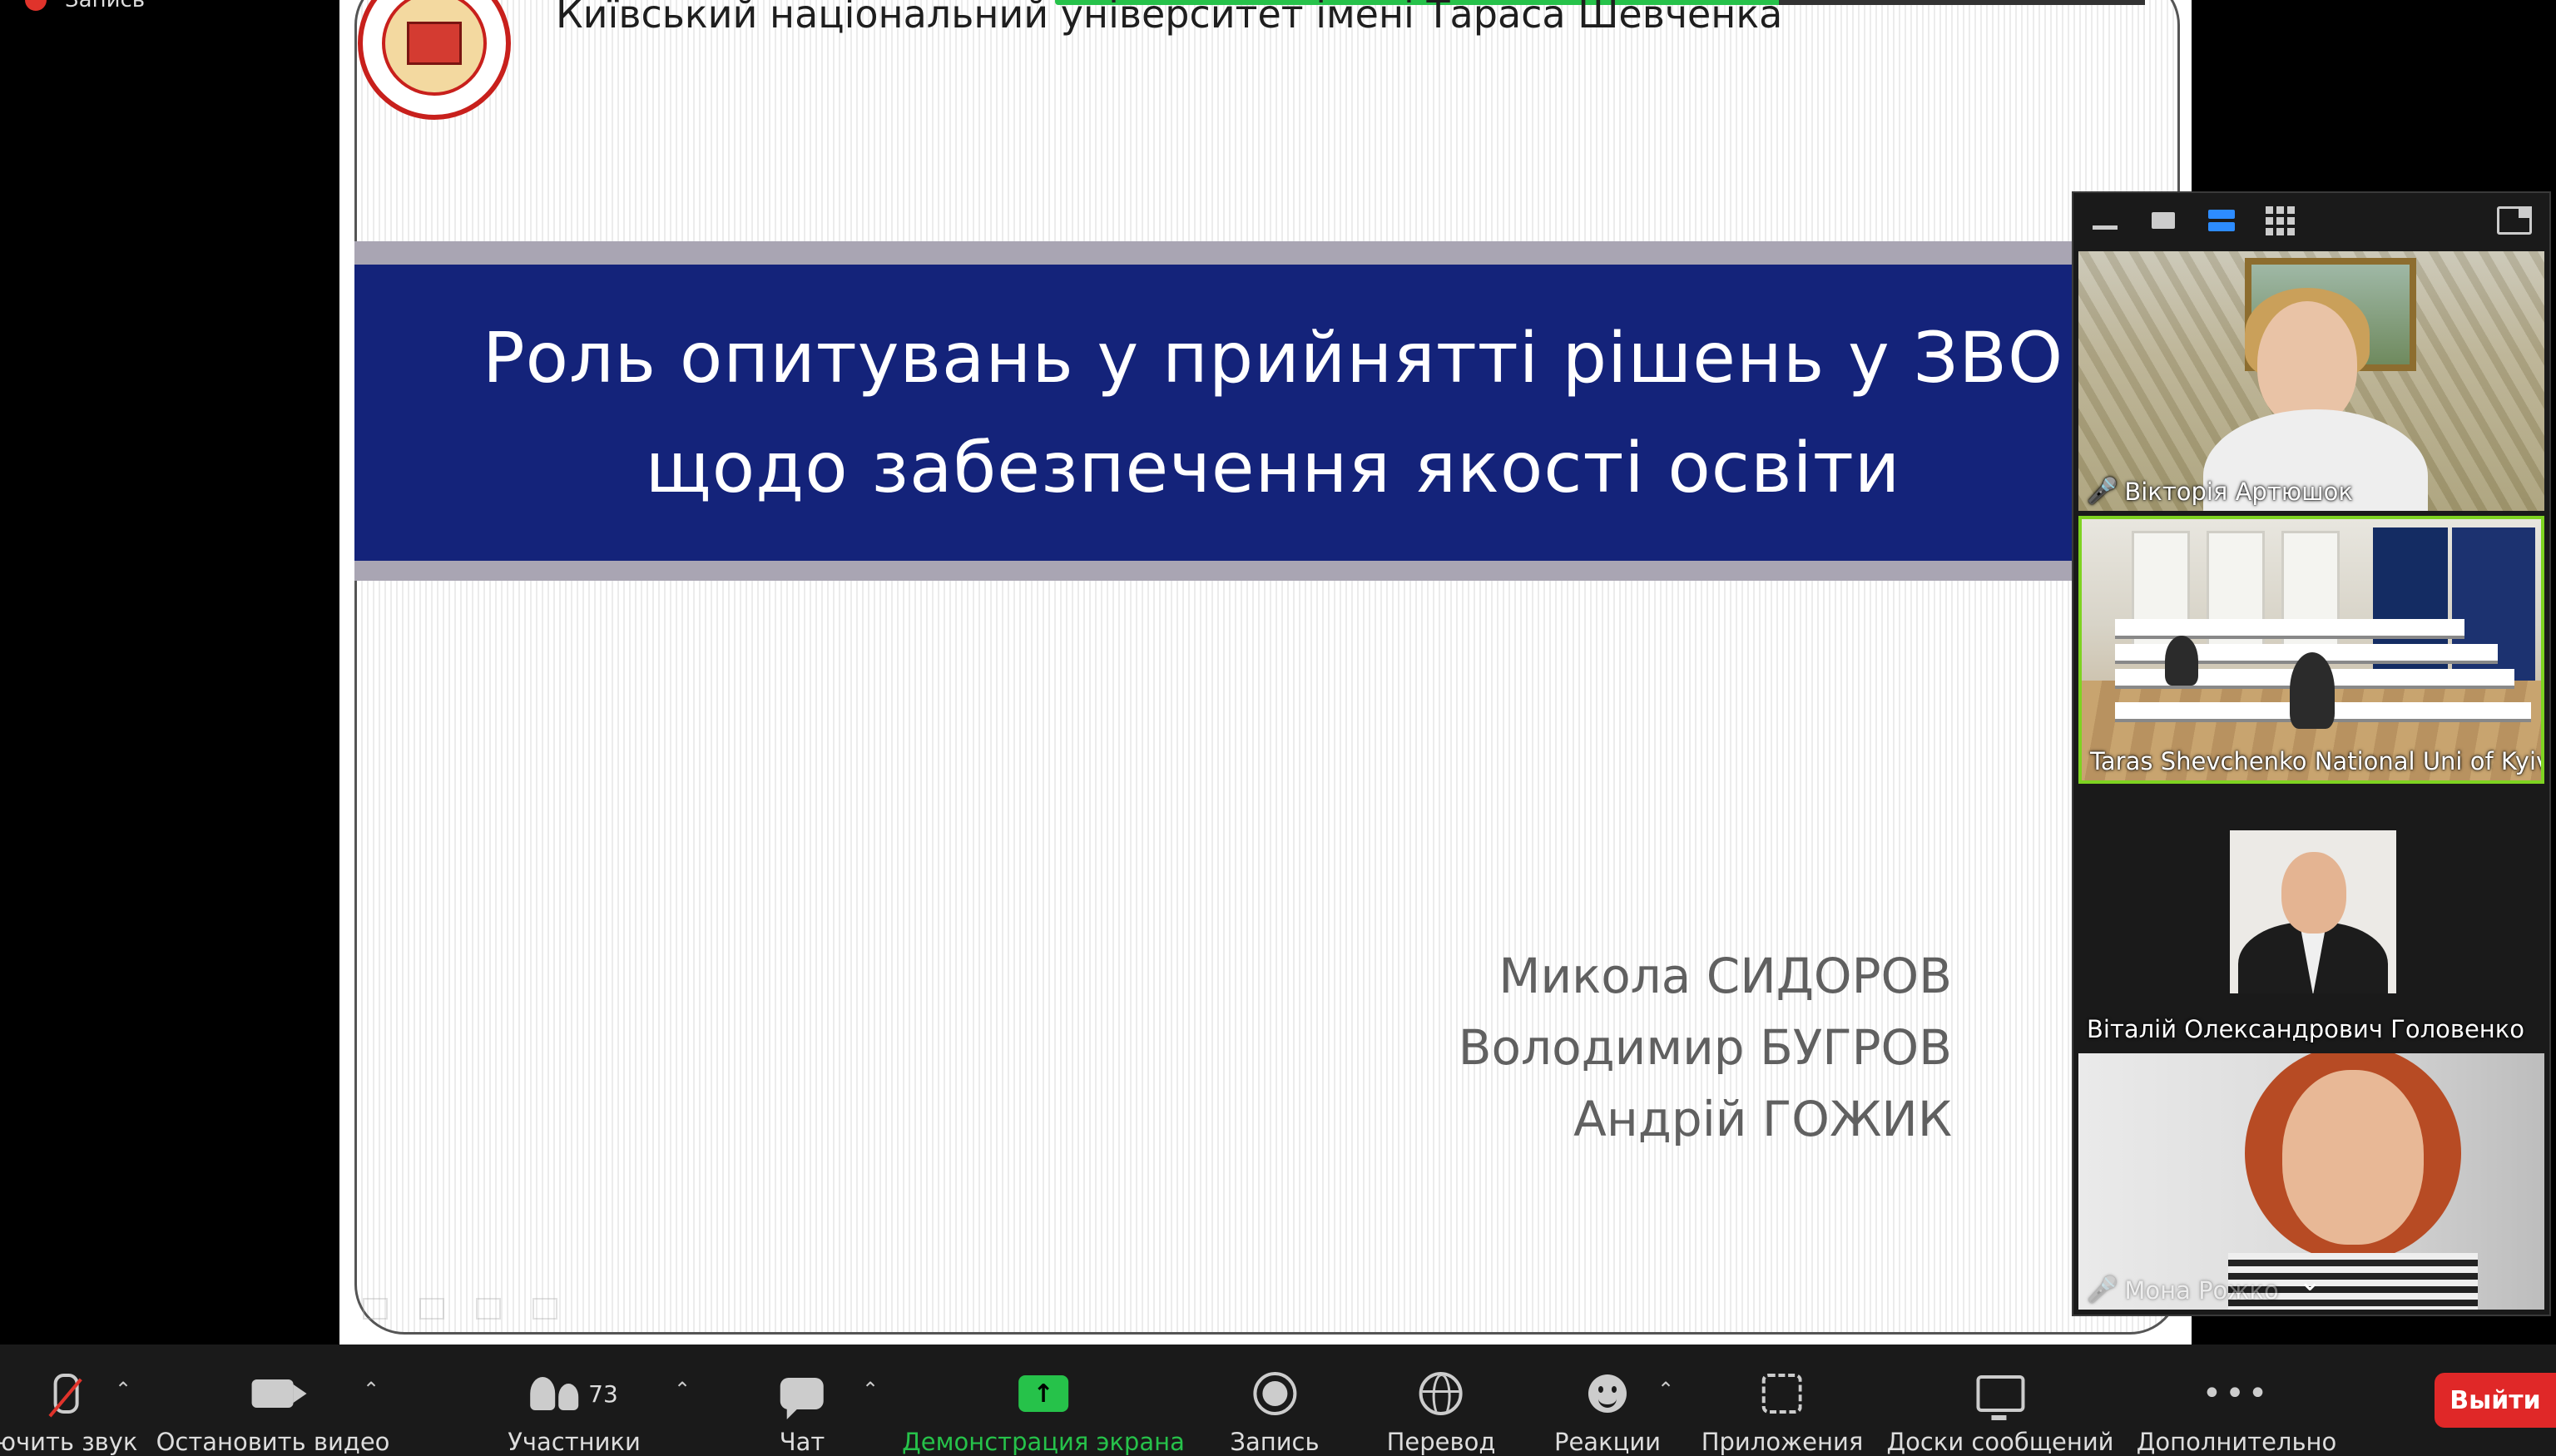 The width and height of the screenshot is (2556, 1456). I want to click on building-emblem-icon, so click(434, 43).